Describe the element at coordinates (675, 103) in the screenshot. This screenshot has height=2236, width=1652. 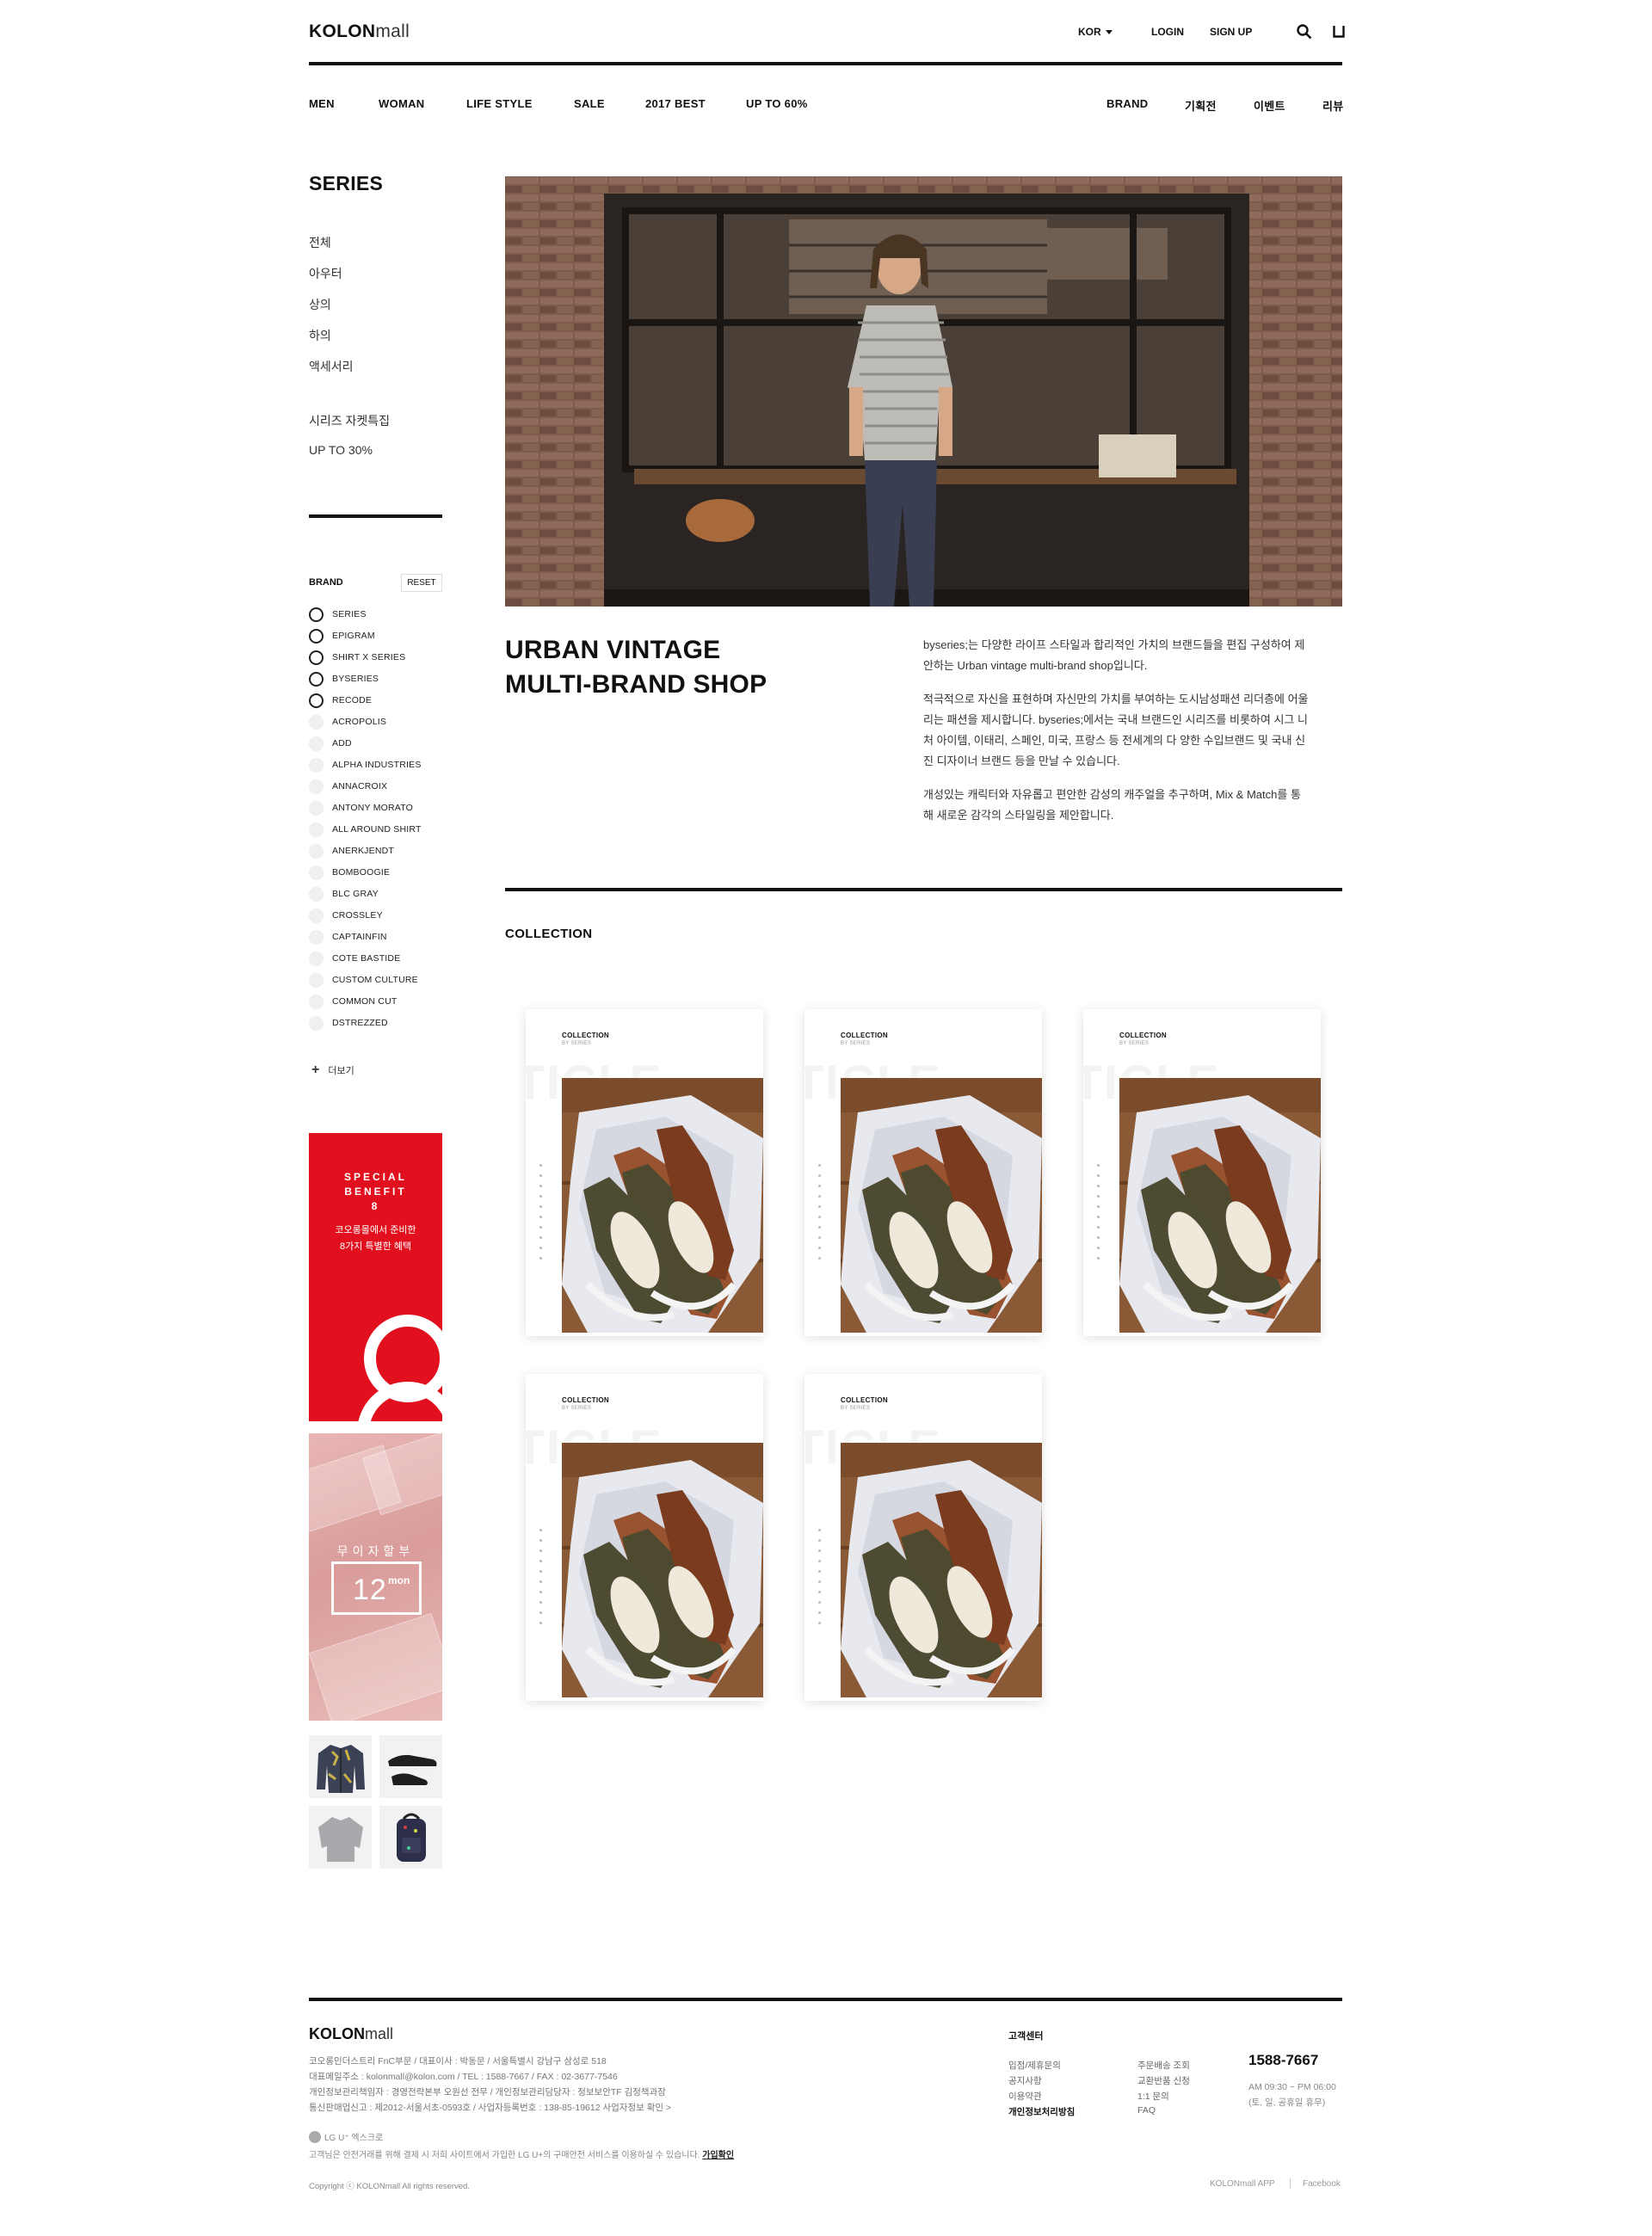
I see `nav-2017-best: 2017 BEST` at that location.